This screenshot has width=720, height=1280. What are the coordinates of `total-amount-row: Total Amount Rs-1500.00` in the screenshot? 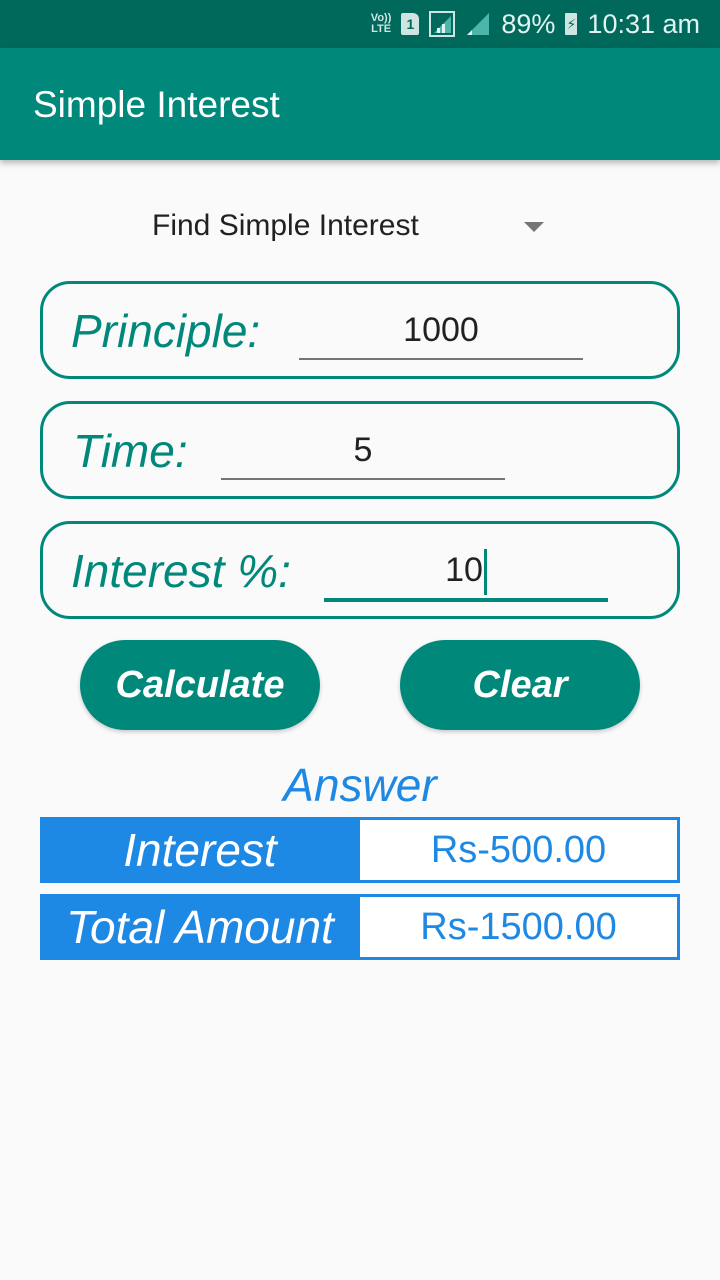 It's located at (360, 927).